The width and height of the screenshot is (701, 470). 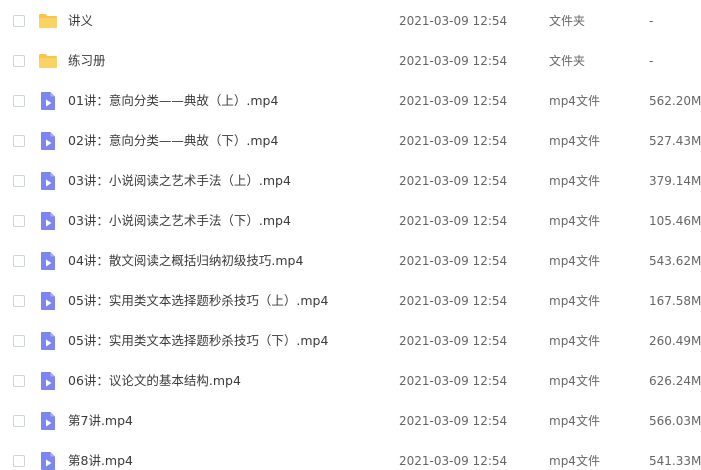 What do you see at coordinates (675, 141) in the screenshot?
I see `file-size: 527.43M` at bounding box center [675, 141].